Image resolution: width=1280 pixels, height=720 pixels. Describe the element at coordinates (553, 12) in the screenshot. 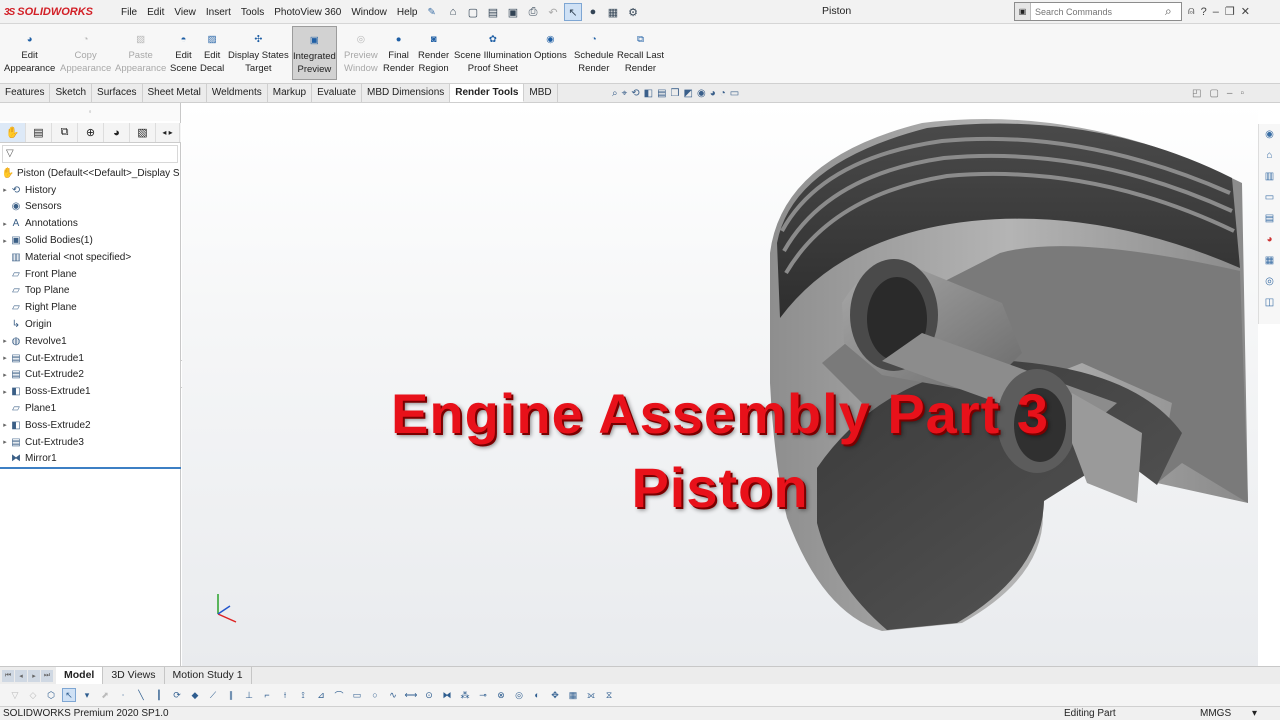

I see `undo-icon: ↶` at that location.